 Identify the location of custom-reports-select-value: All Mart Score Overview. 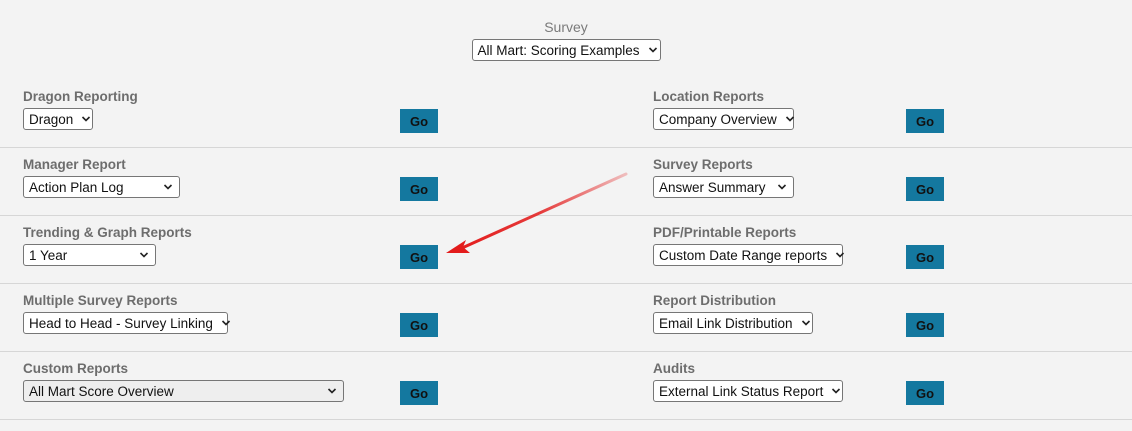
(101, 391).